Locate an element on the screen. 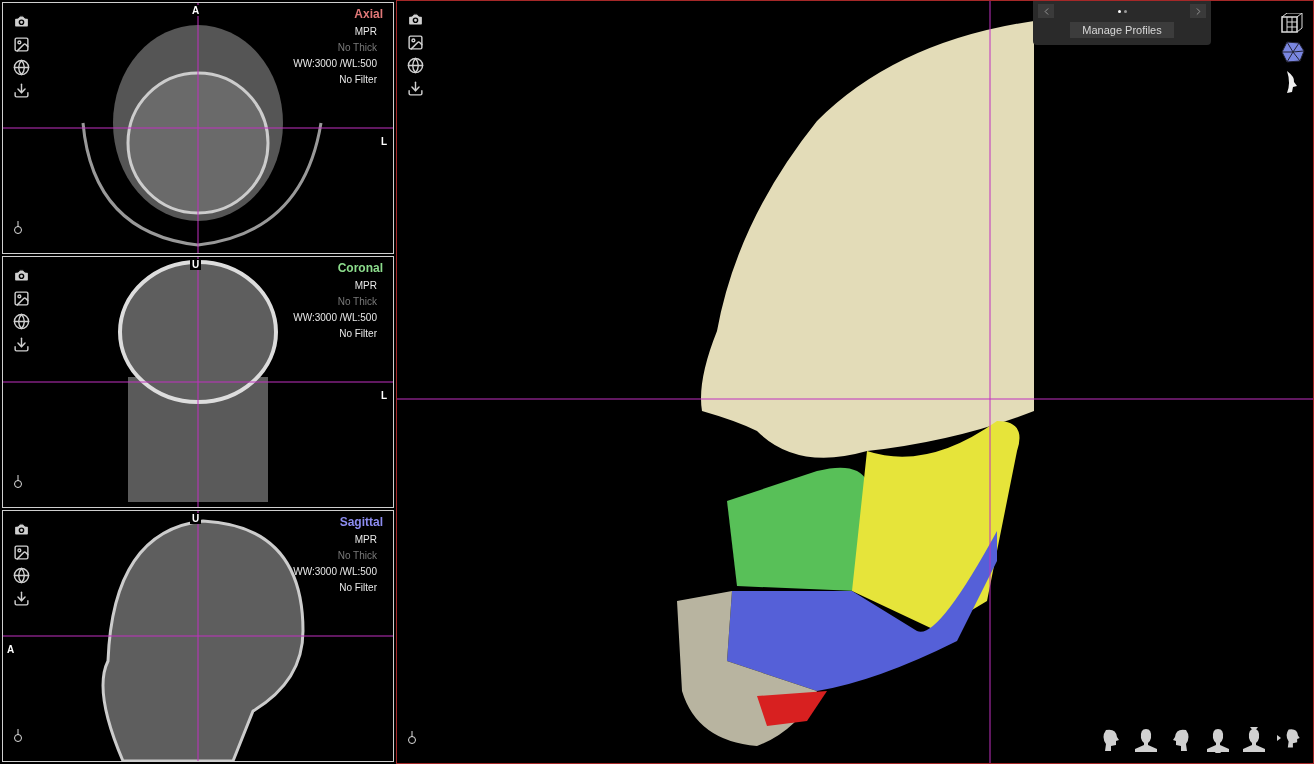  grid-cube-icon is located at coordinates (1292, 23).